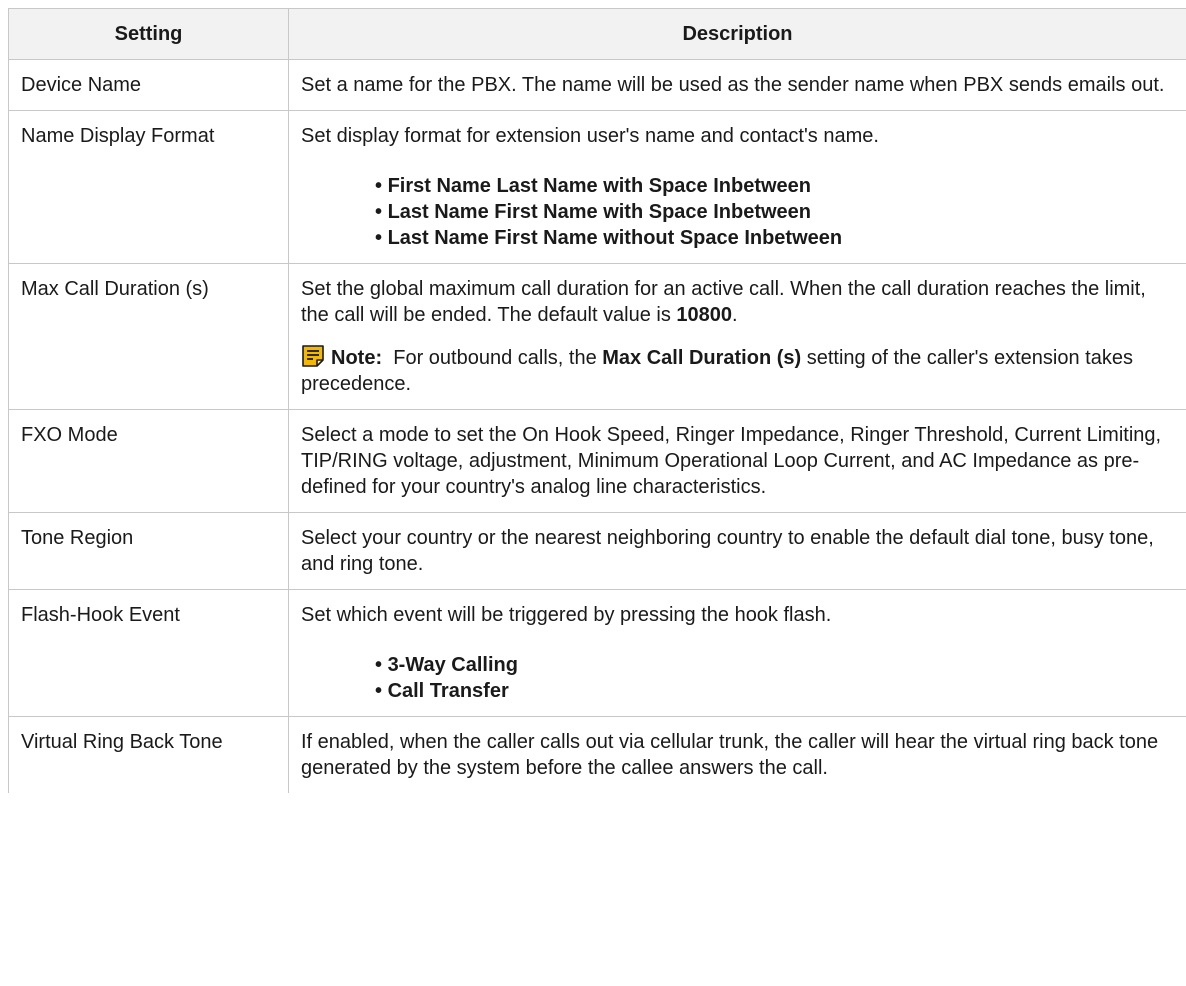 The height and width of the screenshot is (986, 1186). What do you see at coordinates (148, 754) in the screenshot?
I see `setting-name: Virtual Ring Back Tone` at bounding box center [148, 754].